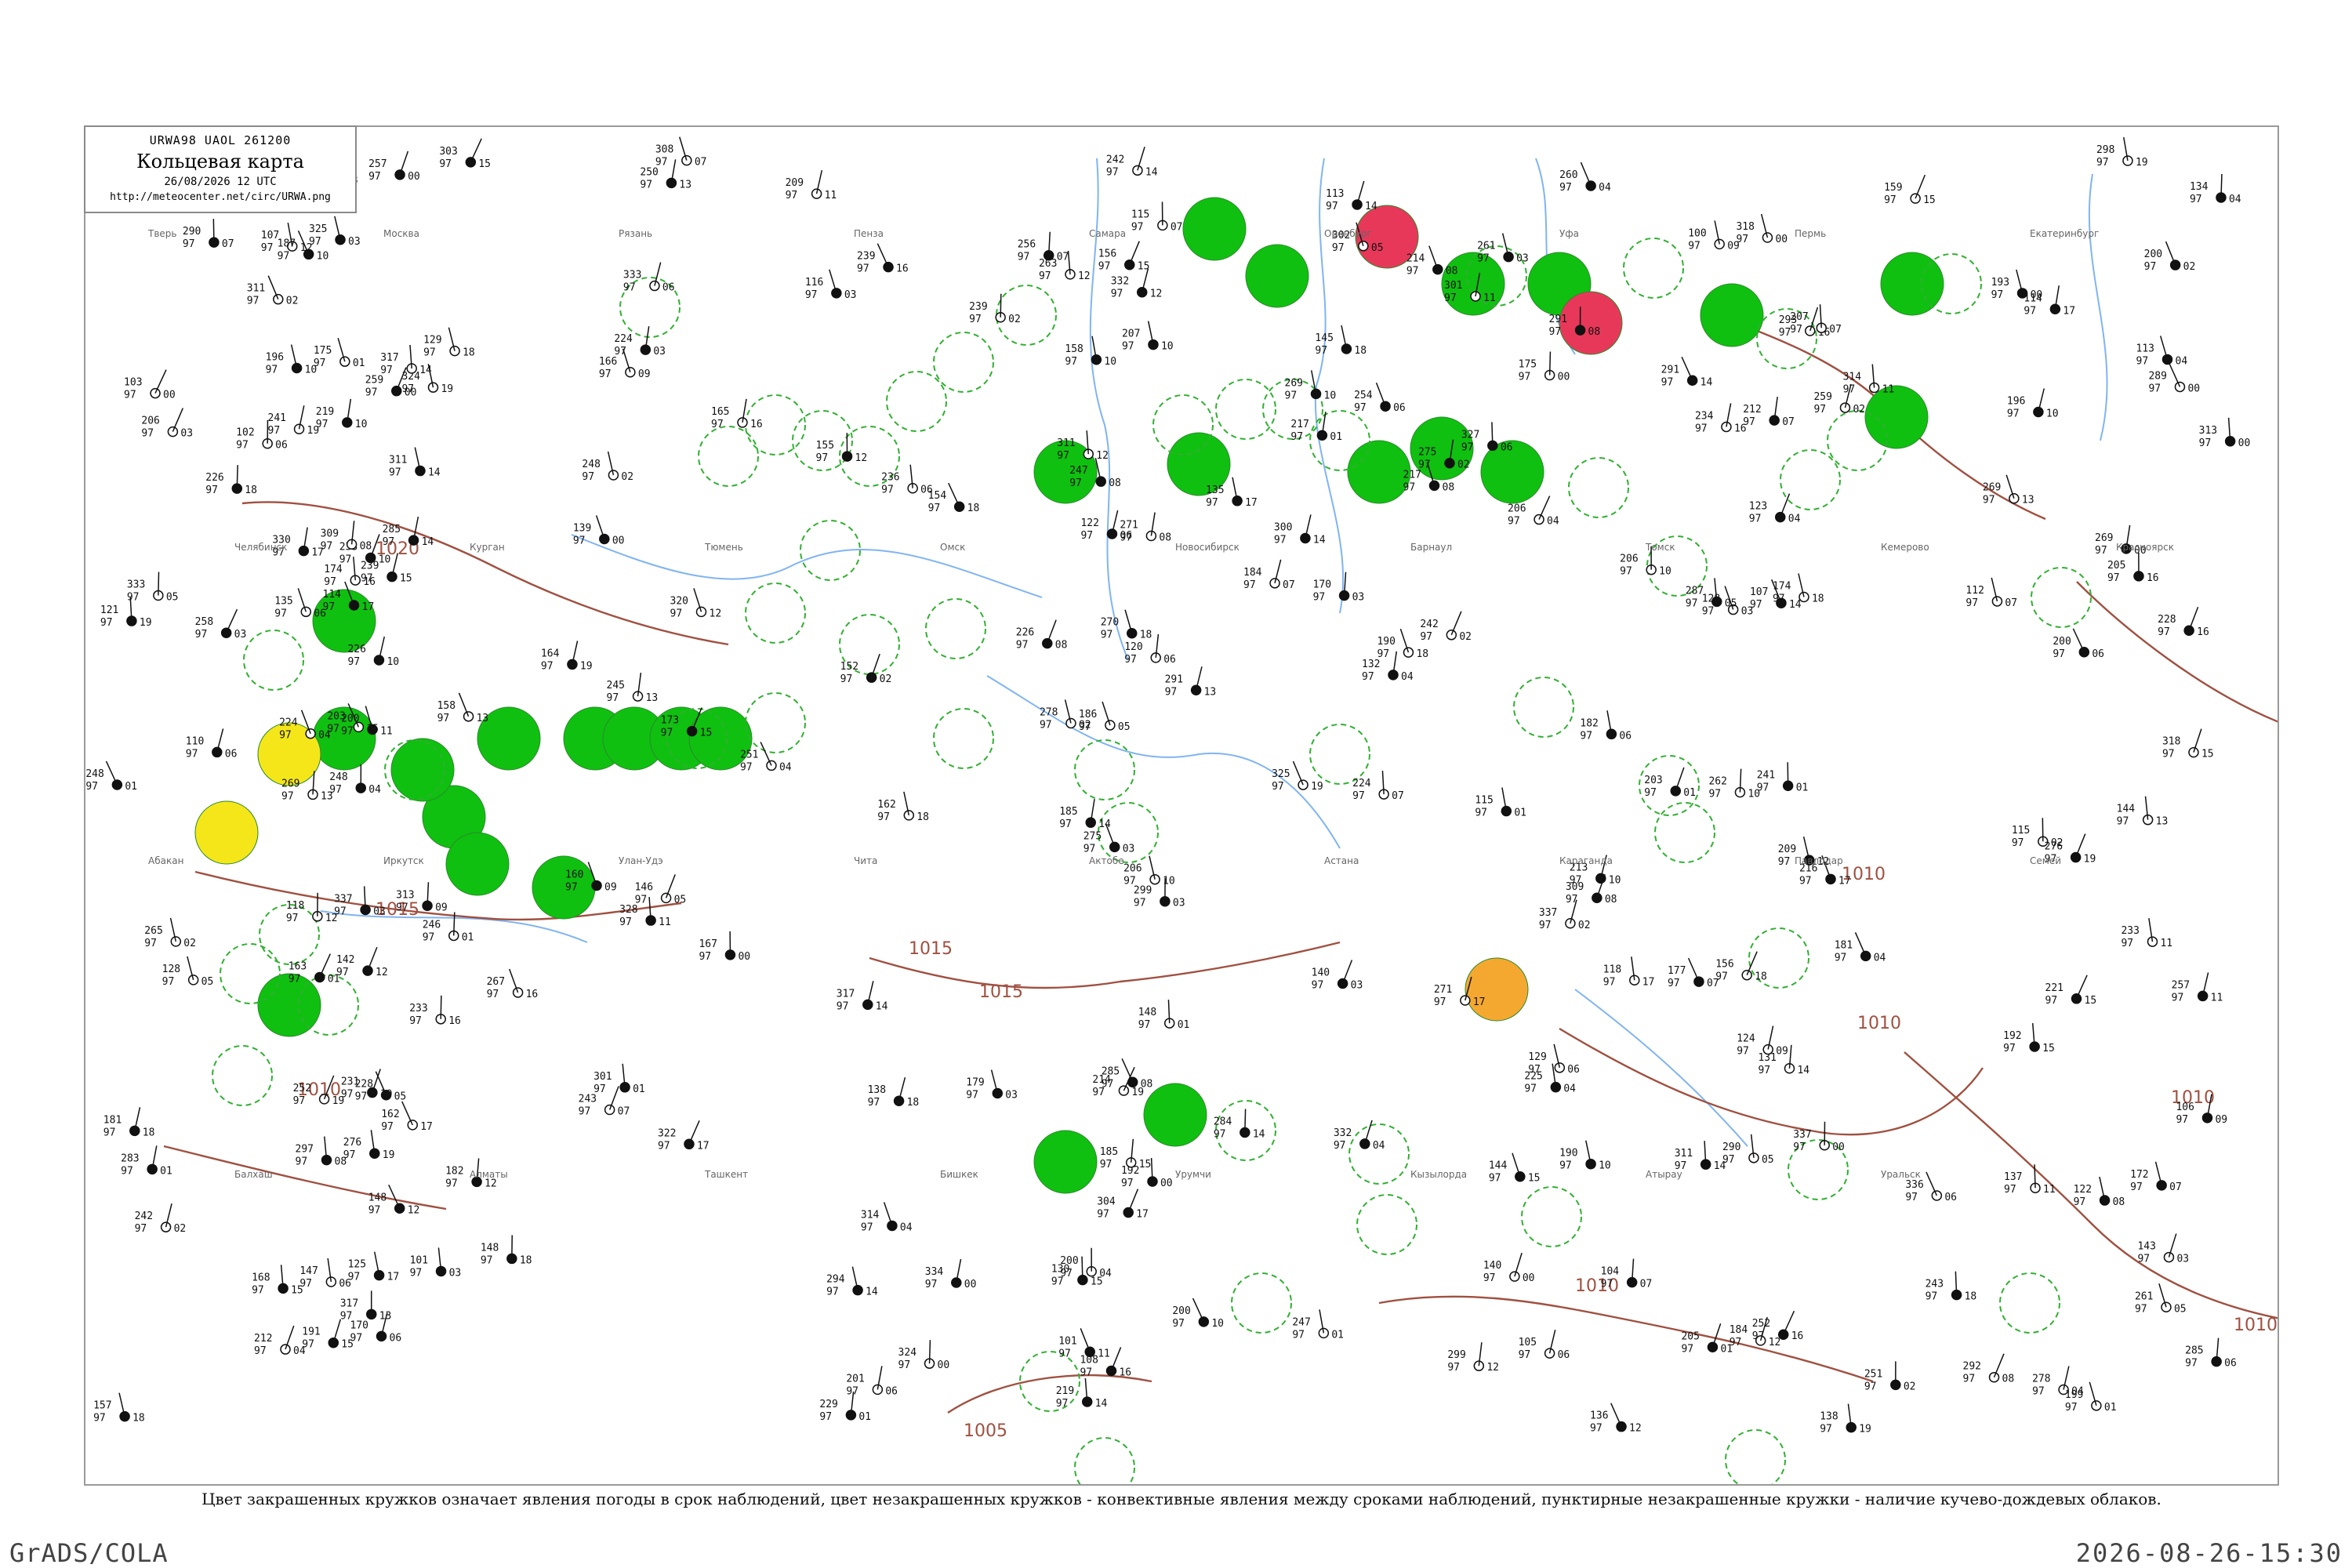  I want to click on svg-text: 252, so click(302, 1088).